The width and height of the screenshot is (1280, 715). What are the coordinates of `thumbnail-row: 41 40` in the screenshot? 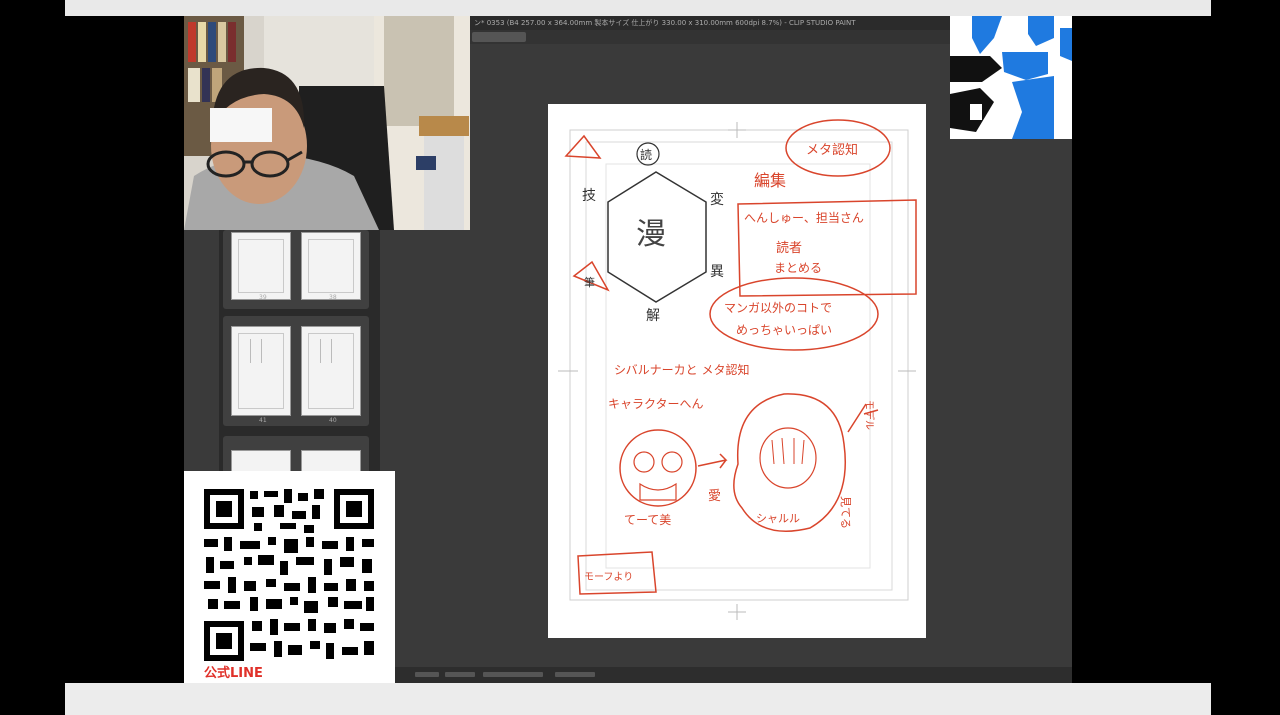 It's located at (296, 371).